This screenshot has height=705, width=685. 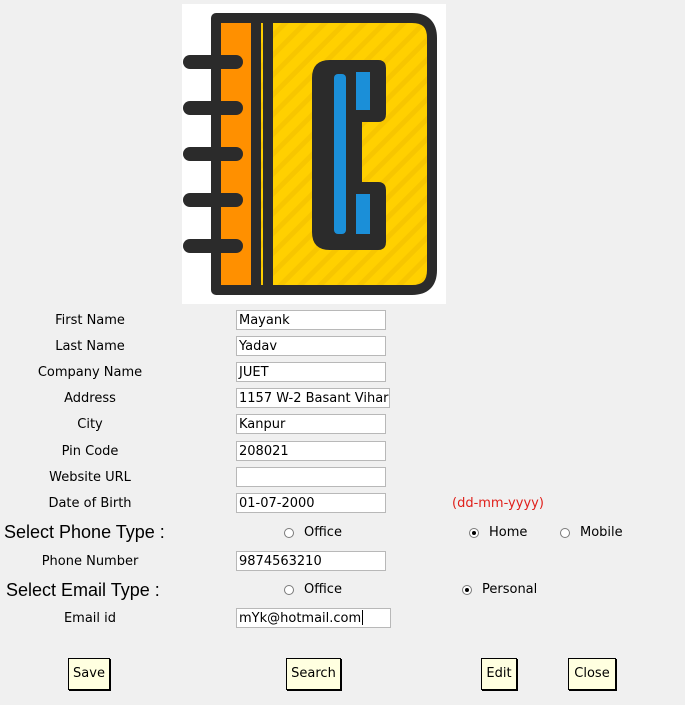 What do you see at coordinates (83, 590) in the screenshot?
I see `email-type-label: Select Email Type :` at bounding box center [83, 590].